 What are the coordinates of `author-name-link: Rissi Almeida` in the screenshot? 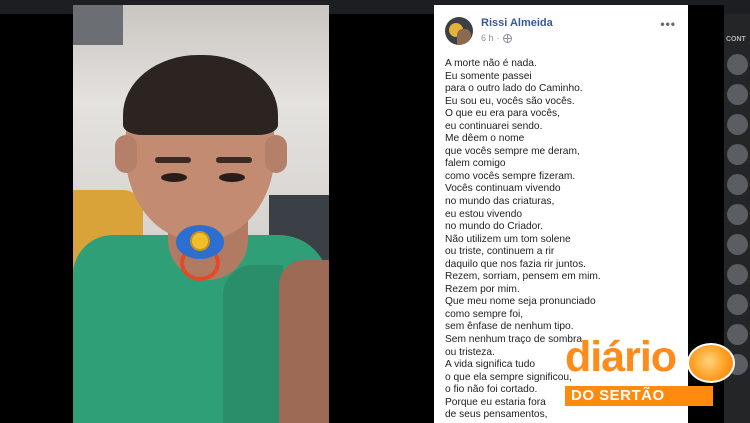 It's located at (517, 23).